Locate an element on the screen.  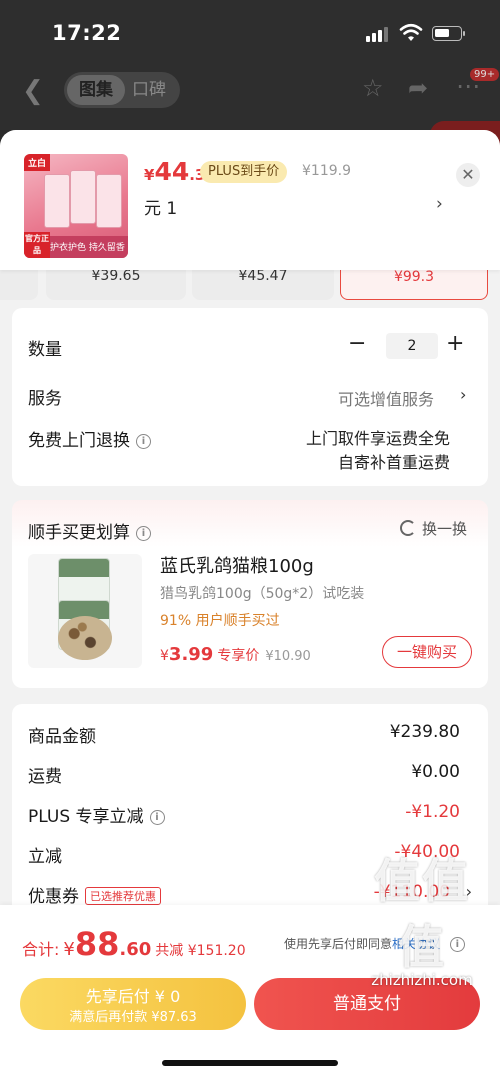
addon-product-image is located at coordinates (85, 611).